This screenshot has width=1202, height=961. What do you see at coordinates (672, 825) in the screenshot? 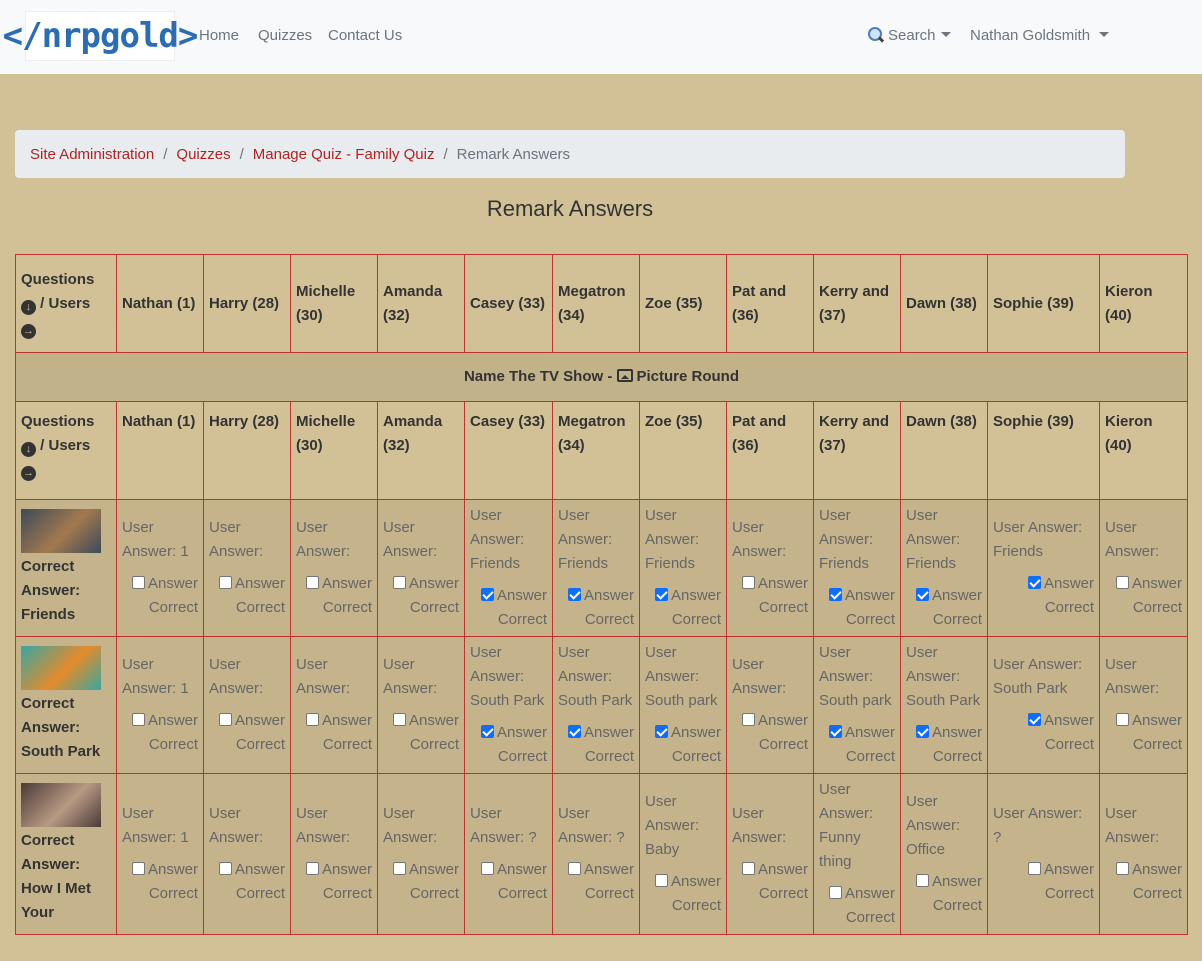
I see `user-answer-text: User Answer: Baby` at bounding box center [672, 825].